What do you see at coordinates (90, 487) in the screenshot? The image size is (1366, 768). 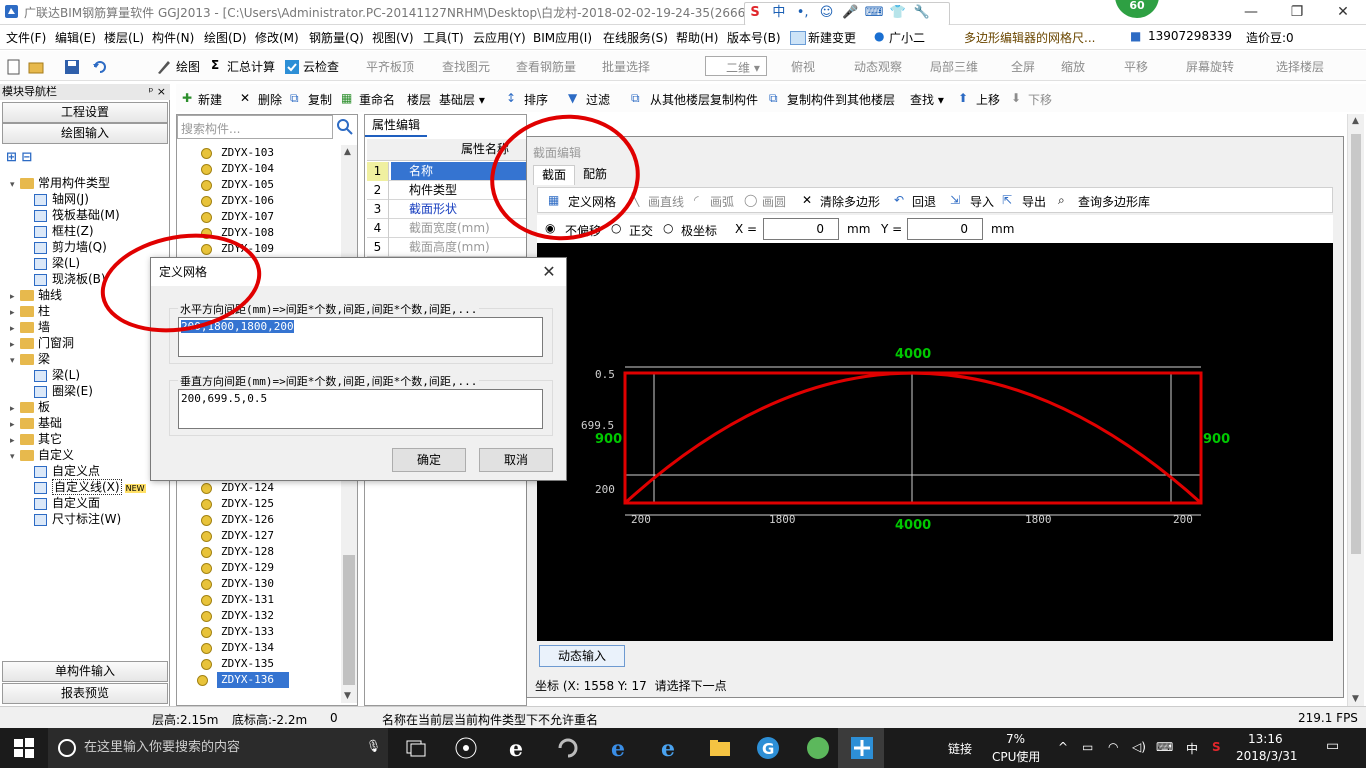 I see `tree-item: 自定义线(X) NEW` at bounding box center [90, 487].